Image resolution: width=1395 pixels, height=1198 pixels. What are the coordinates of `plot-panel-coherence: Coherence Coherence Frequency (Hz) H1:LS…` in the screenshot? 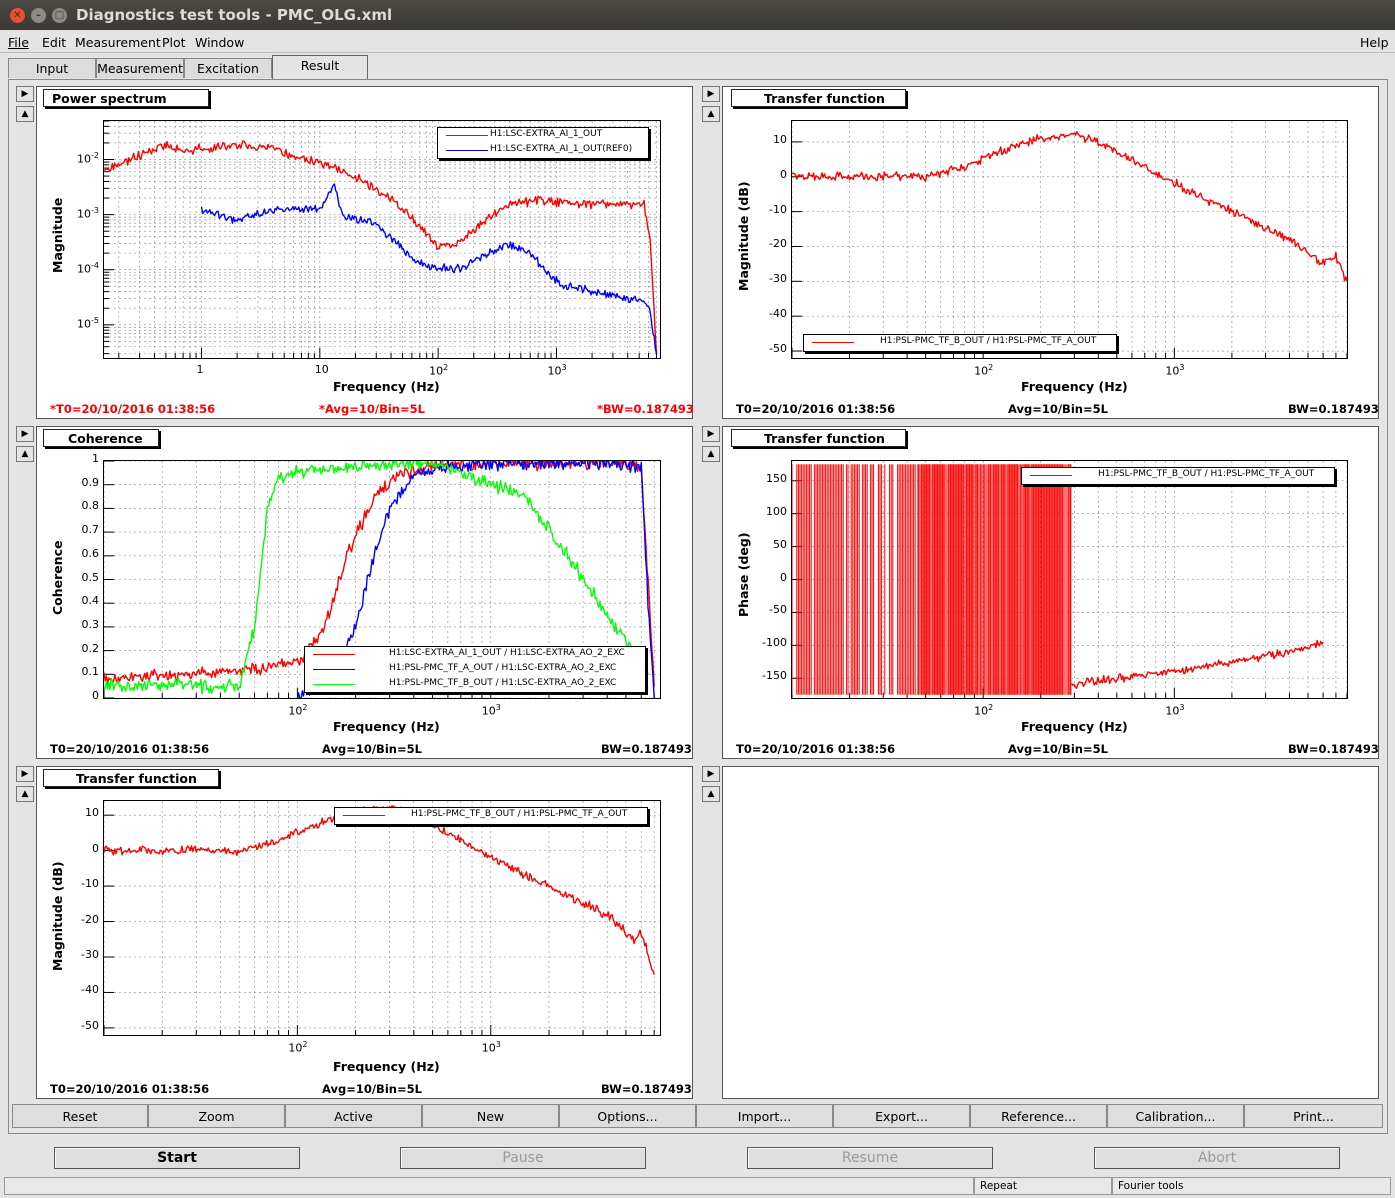 It's located at (364, 592).